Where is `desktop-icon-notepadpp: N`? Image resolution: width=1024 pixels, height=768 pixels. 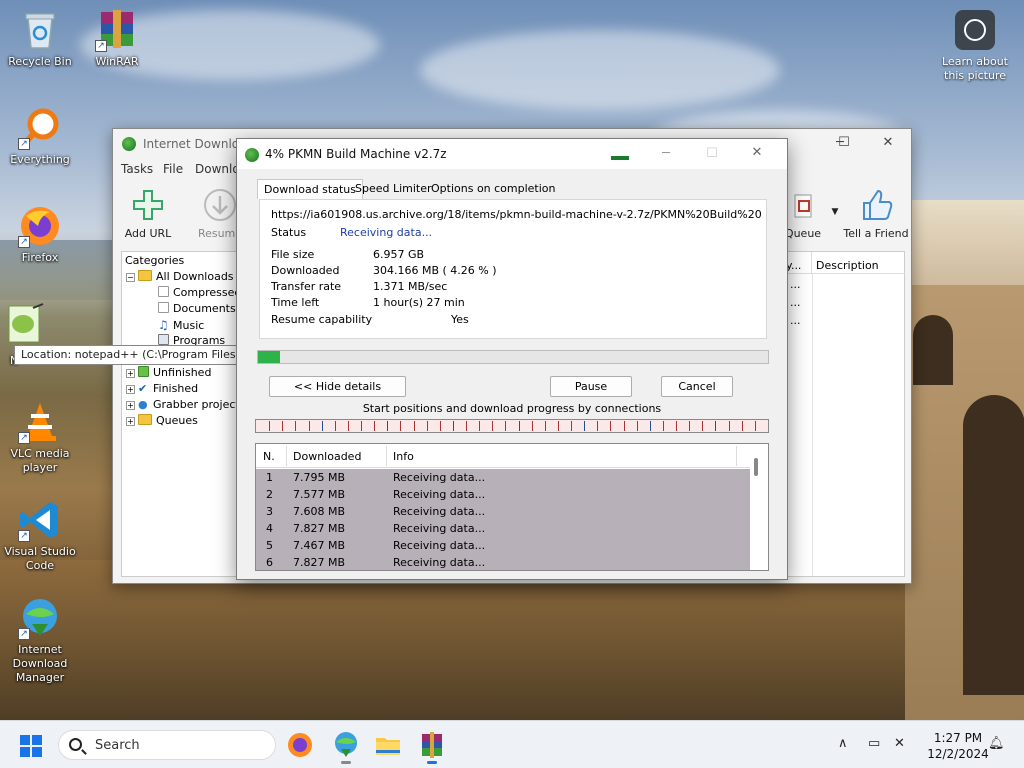
desktop-icon-notepadpp: N is located at coordinates (25, 334).